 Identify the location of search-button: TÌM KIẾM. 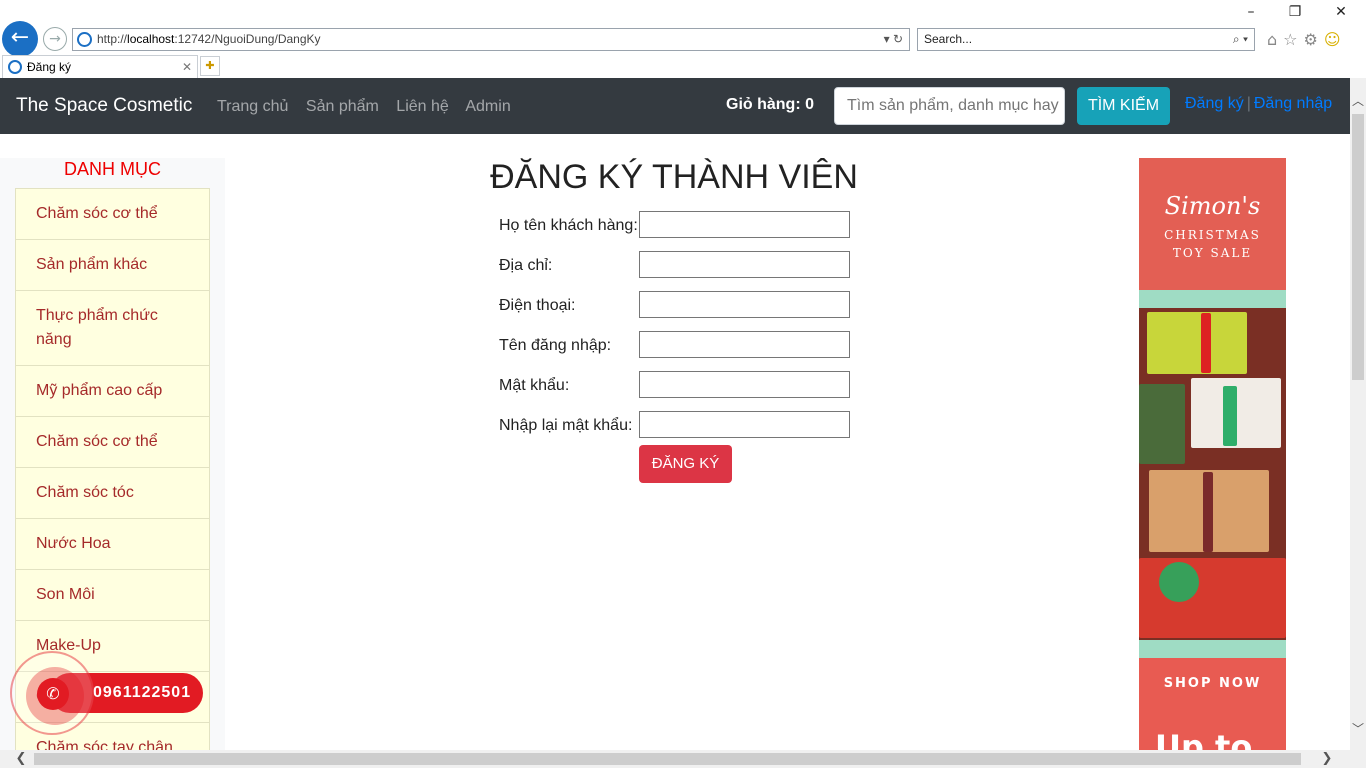
(1123, 106).